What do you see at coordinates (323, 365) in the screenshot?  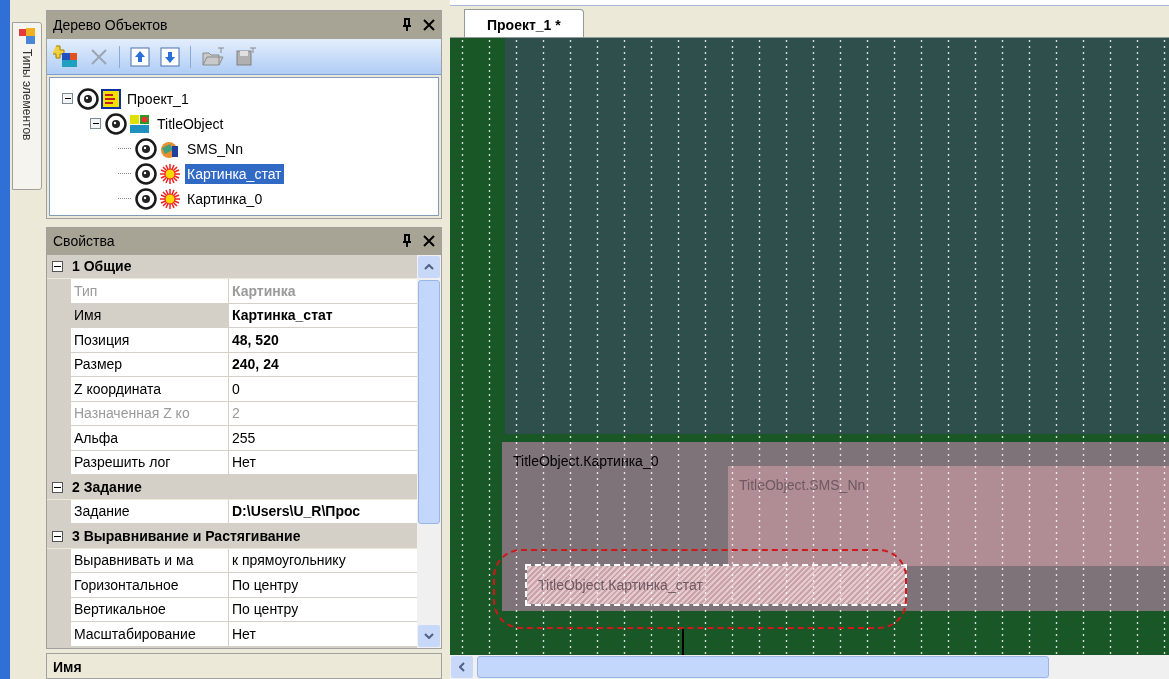 I see `property-value: 240, 24` at bounding box center [323, 365].